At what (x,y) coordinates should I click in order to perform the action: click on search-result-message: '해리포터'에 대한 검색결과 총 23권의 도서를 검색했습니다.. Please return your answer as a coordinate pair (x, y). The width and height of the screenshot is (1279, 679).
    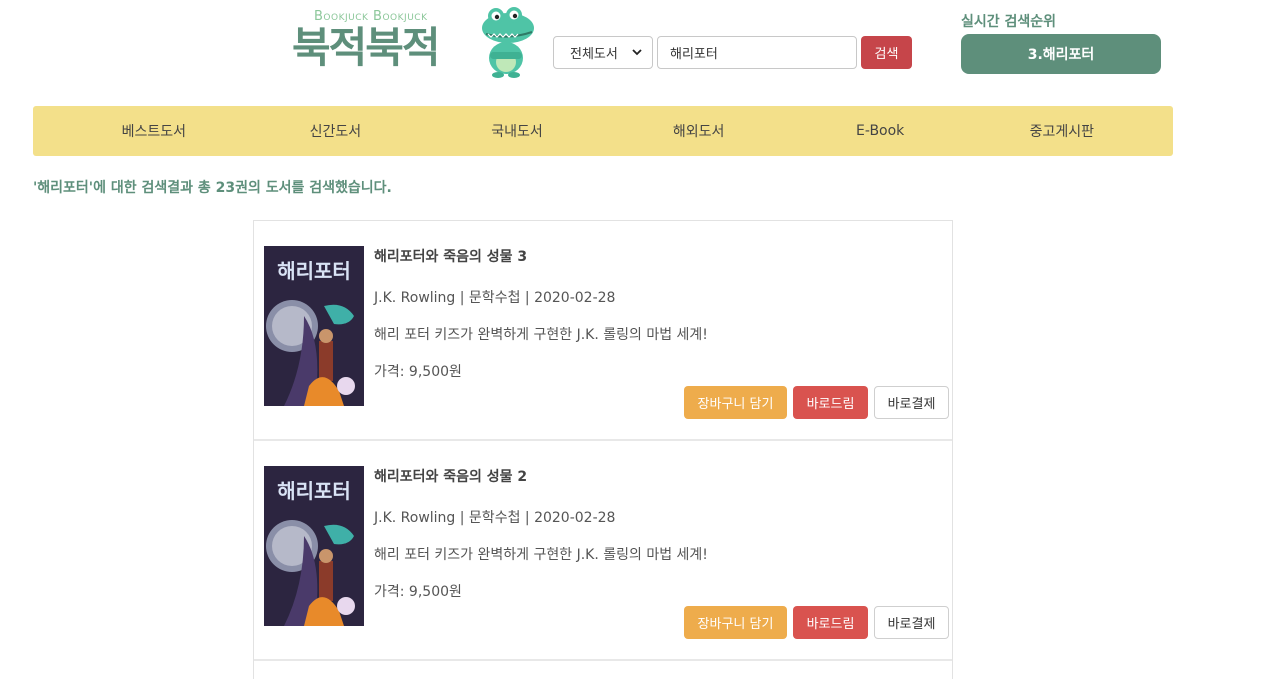
    Looking at the image, I should click on (212, 188).